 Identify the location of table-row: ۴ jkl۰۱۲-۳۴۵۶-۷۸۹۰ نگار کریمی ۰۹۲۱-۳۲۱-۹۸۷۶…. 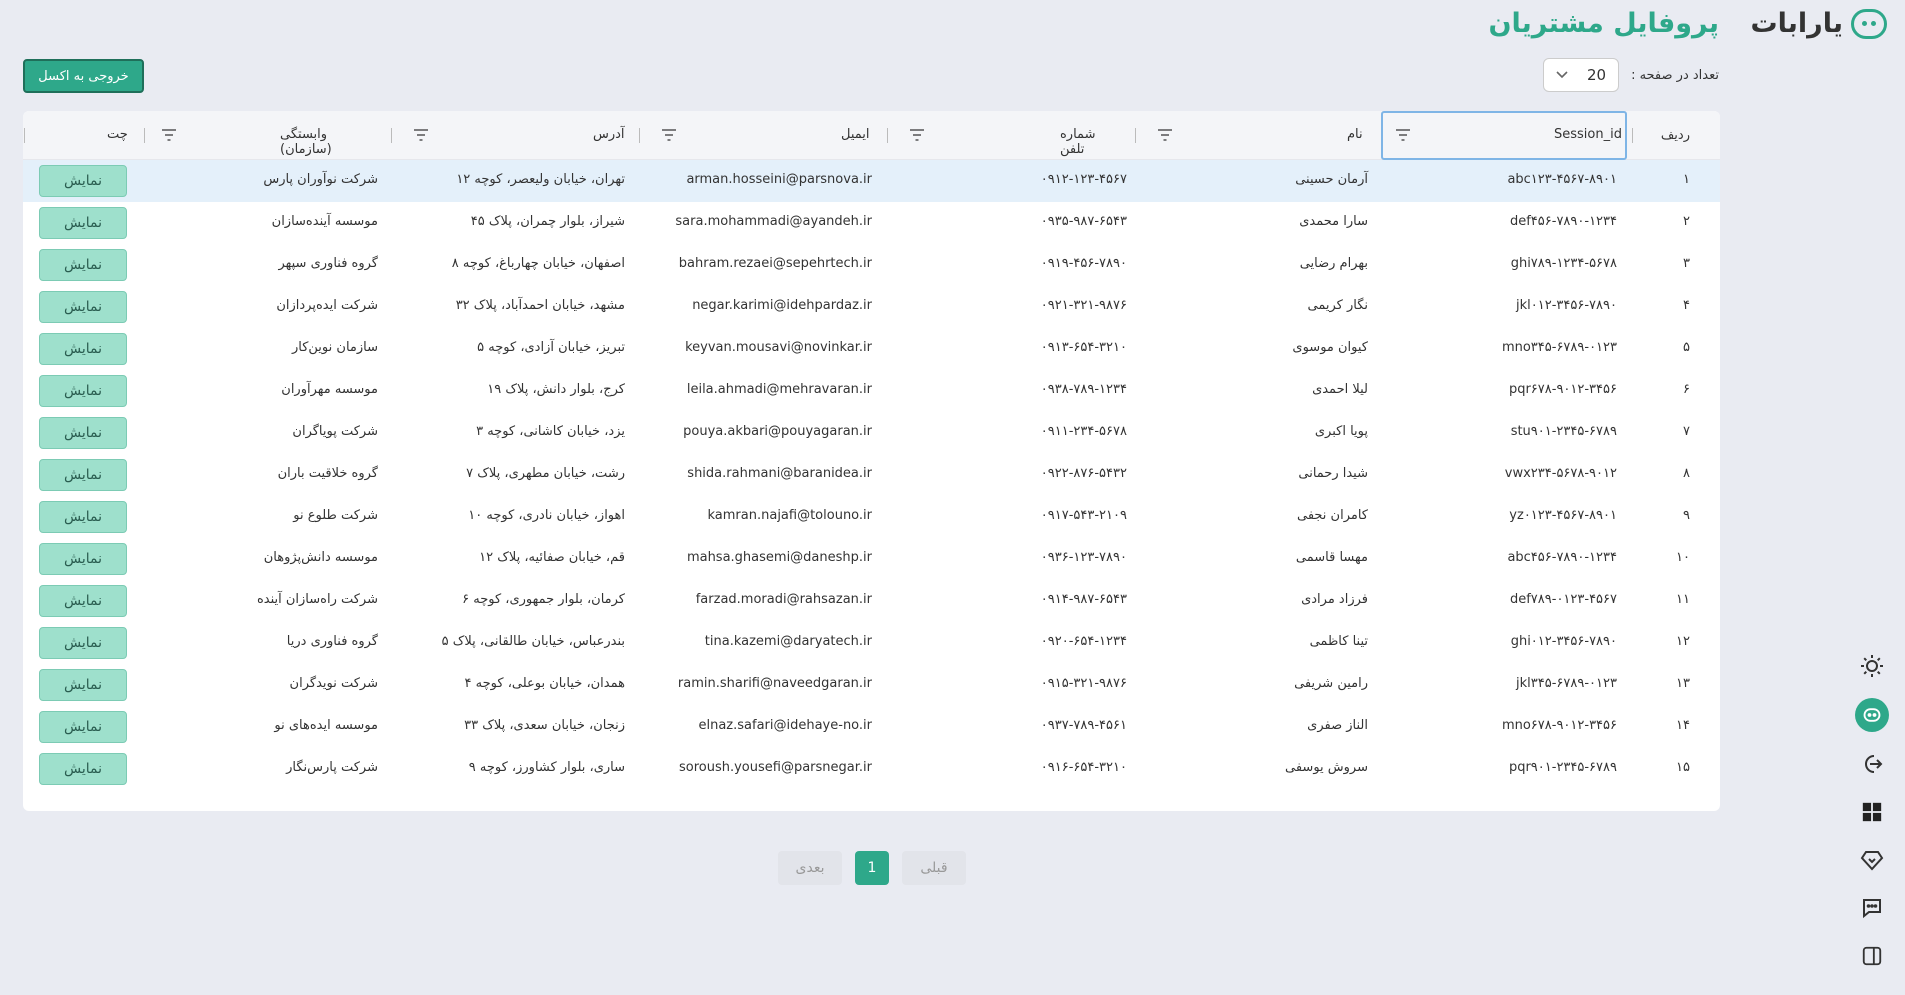
(871, 307).